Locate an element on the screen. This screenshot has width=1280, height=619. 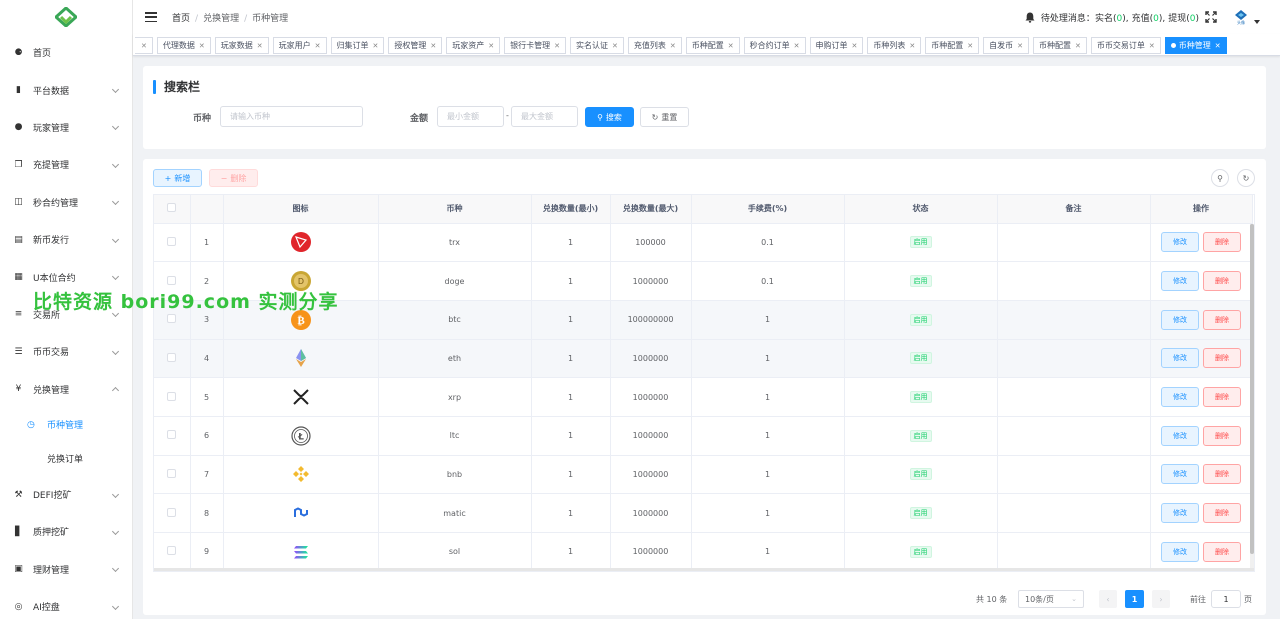
tag-6: 玩家资产 ✕ is located at coordinates (473, 45).